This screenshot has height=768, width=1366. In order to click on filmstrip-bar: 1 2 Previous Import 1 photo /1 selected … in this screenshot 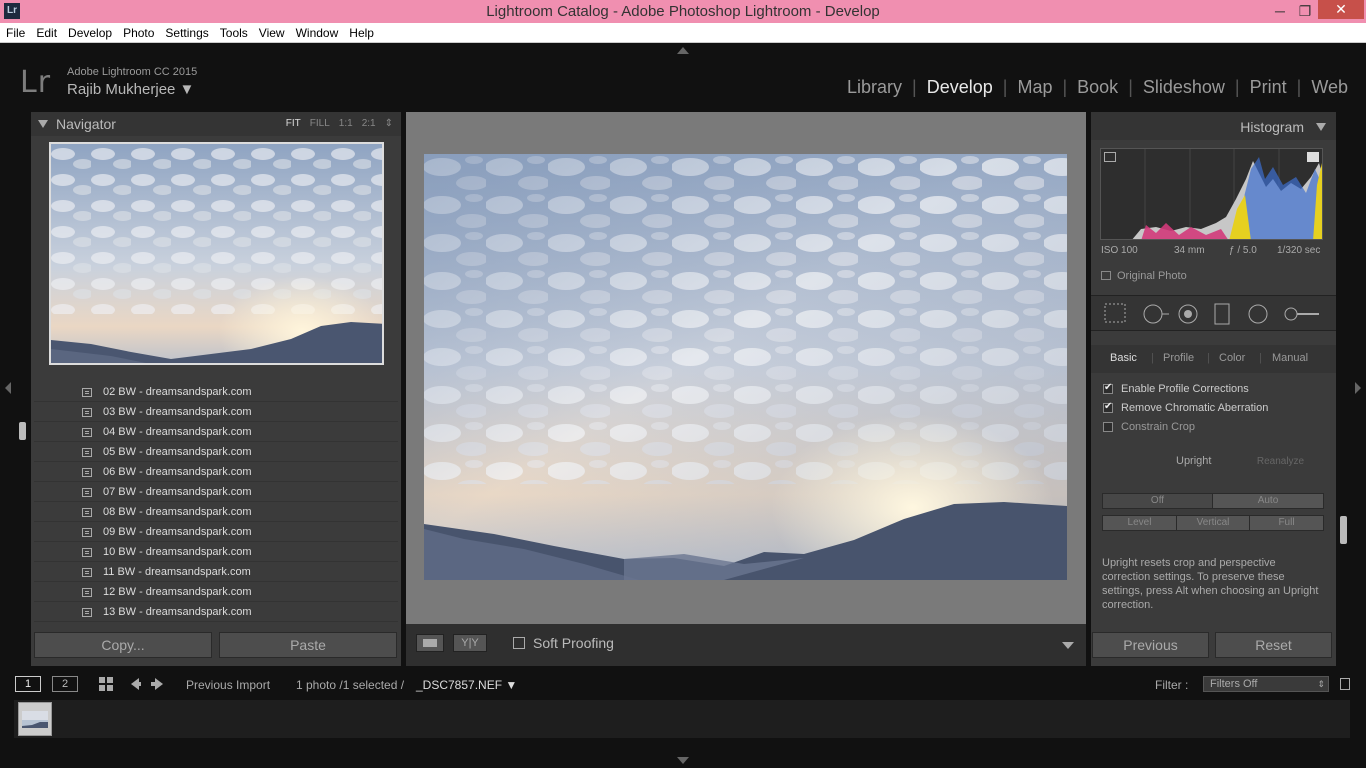, I will do `click(683, 685)`.